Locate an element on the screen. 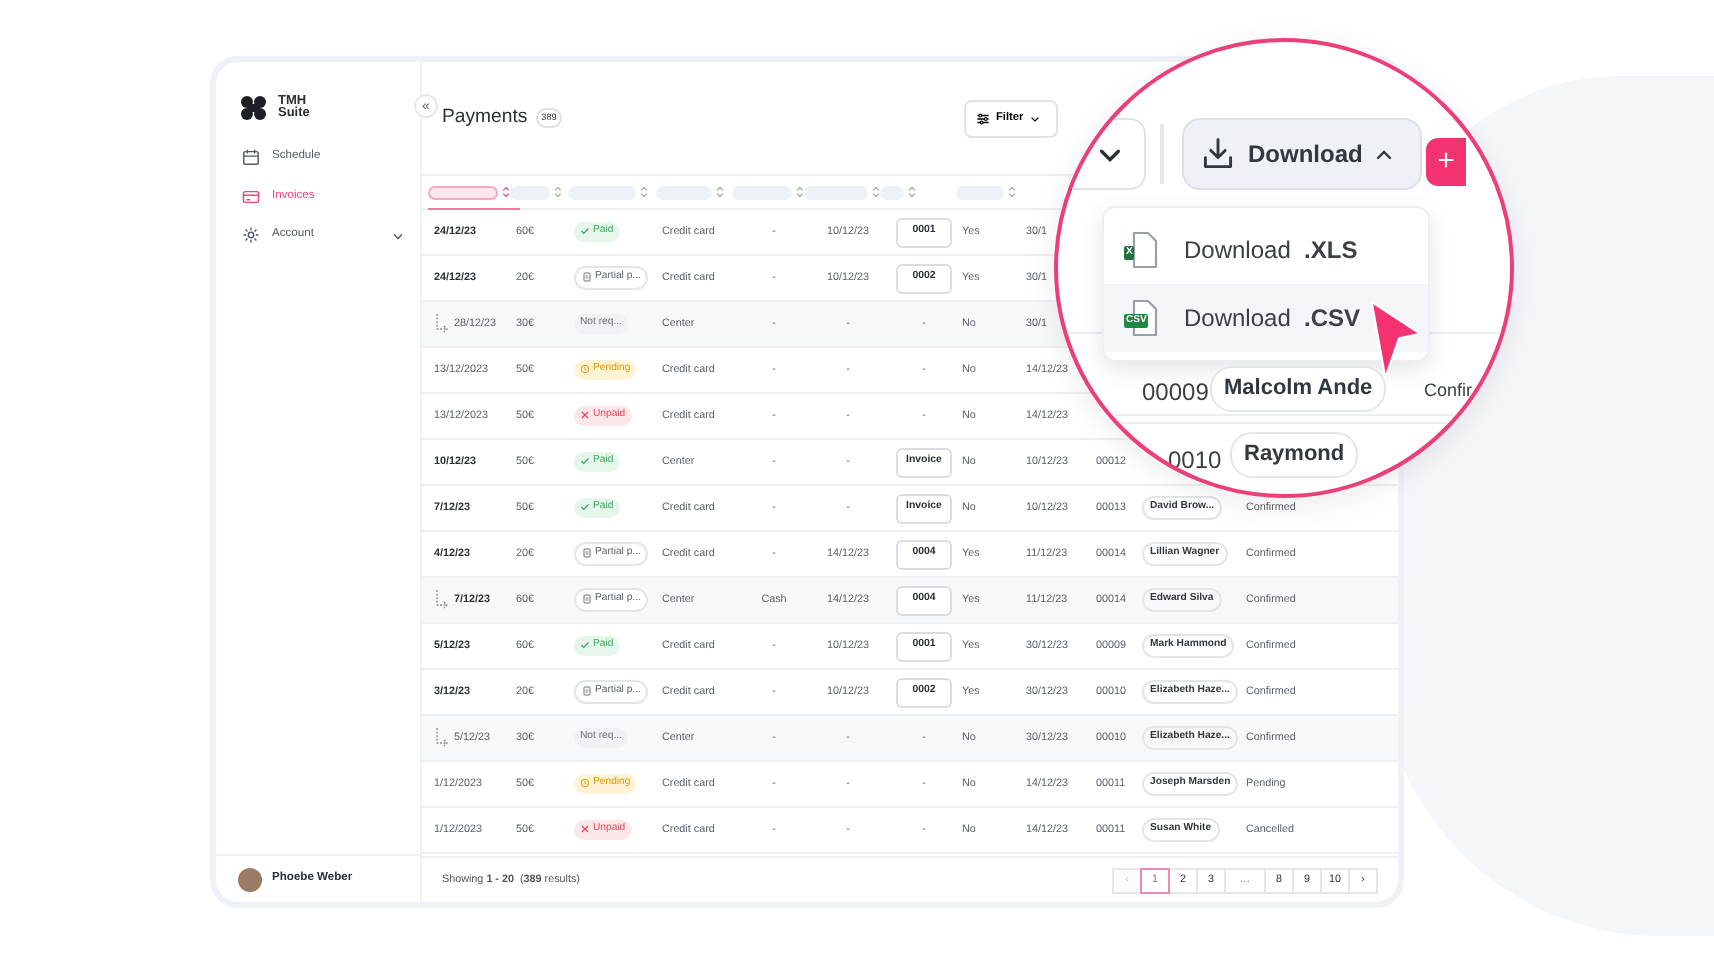  table-cell-text: Confir is located at coordinates (1448, 391).